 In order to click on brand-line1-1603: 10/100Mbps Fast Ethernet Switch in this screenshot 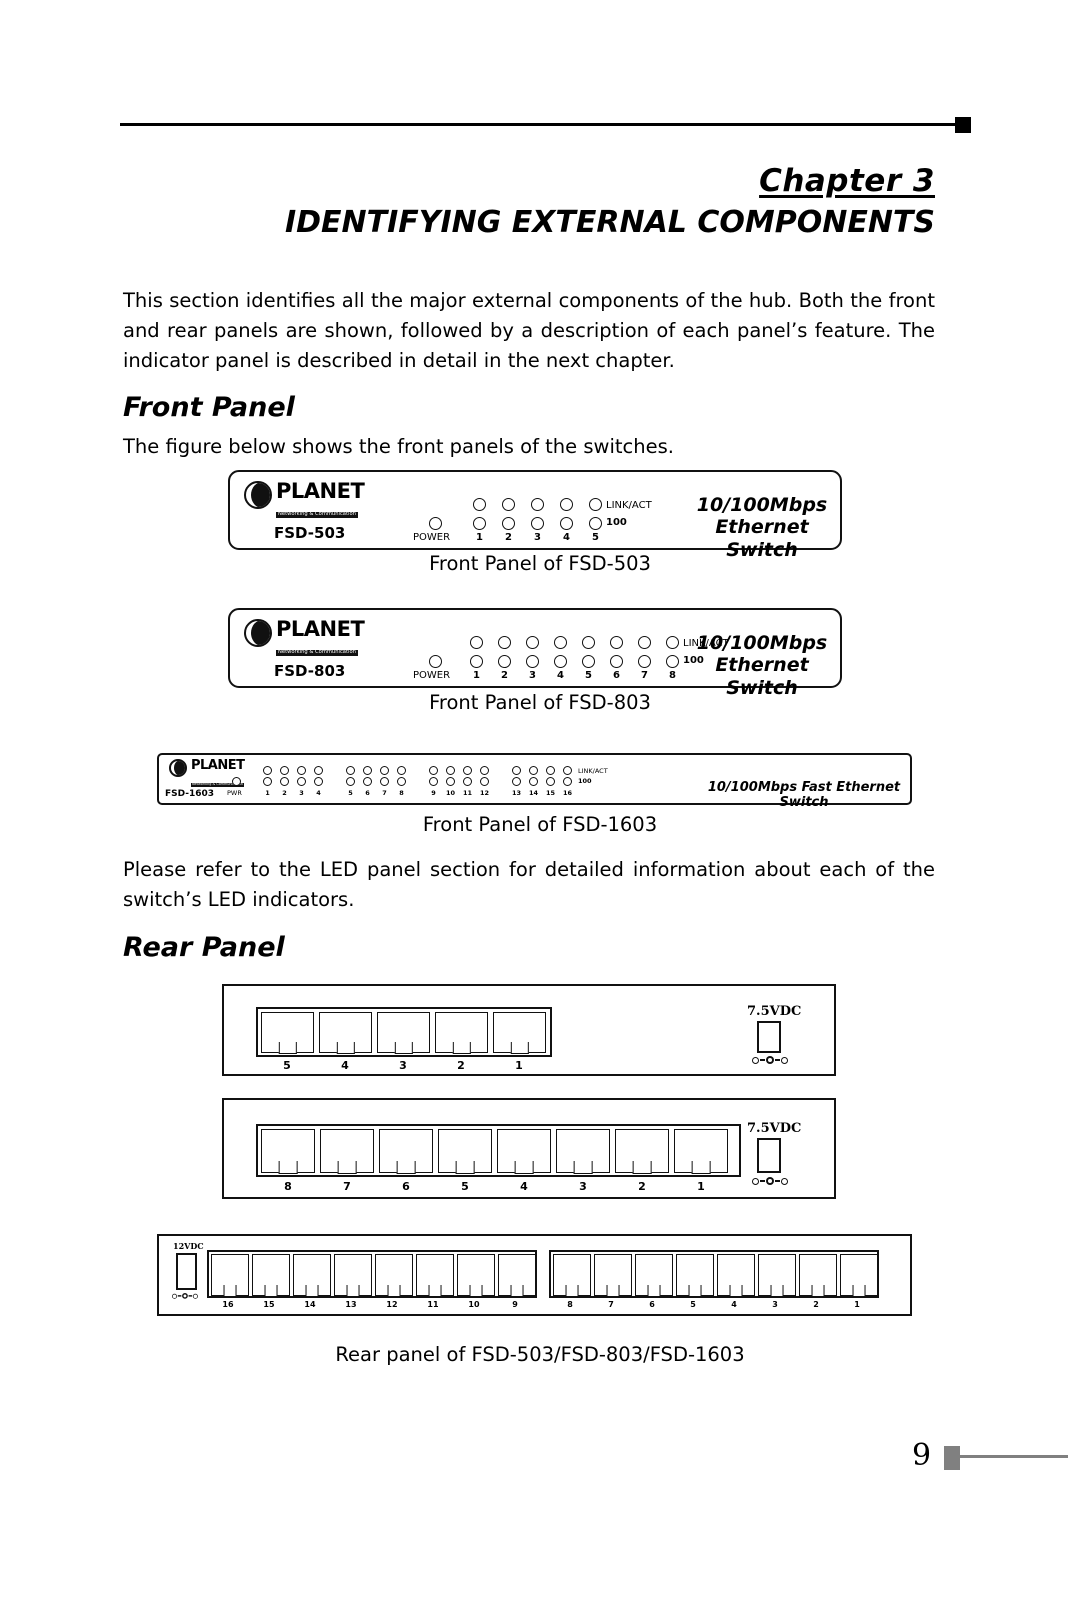, I will do `click(804, 795)`.